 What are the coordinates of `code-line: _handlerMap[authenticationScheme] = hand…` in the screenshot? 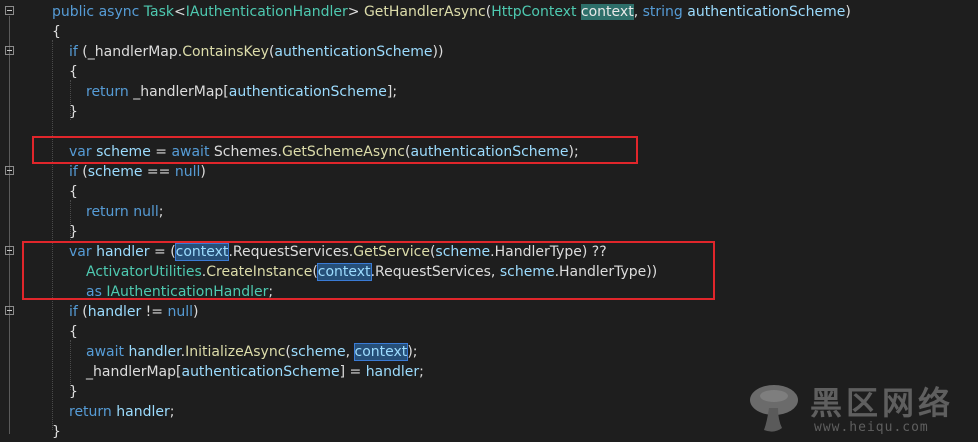 It's located at (255, 372).